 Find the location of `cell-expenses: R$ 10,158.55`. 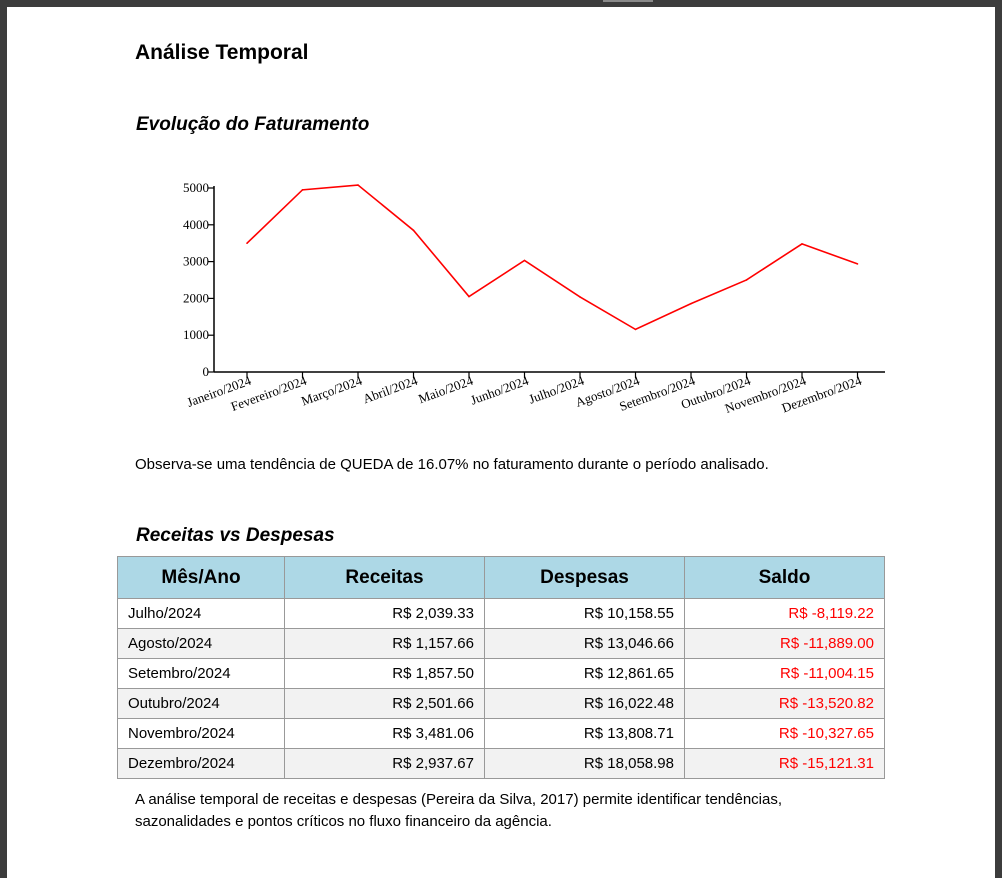

cell-expenses: R$ 10,158.55 is located at coordinates (584, 613).